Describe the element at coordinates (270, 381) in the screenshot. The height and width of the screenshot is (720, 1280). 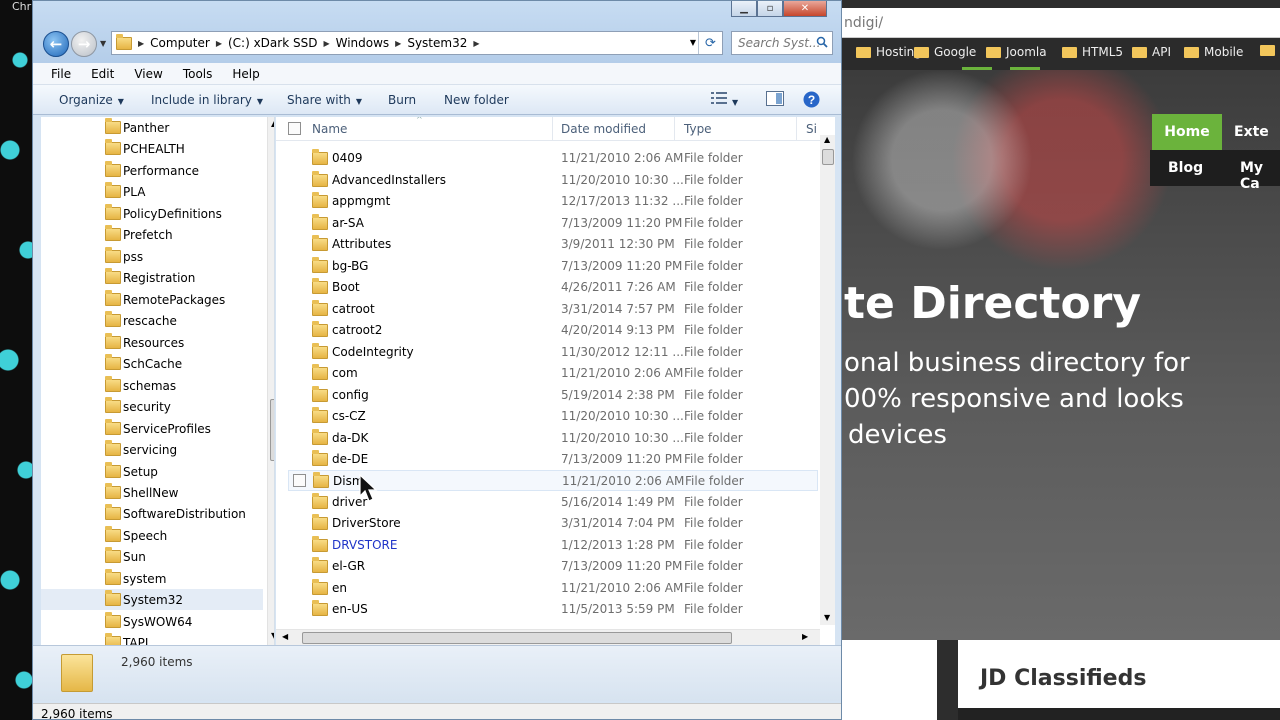
I see `nav-scrollbar: ▲ ▼` at that location.